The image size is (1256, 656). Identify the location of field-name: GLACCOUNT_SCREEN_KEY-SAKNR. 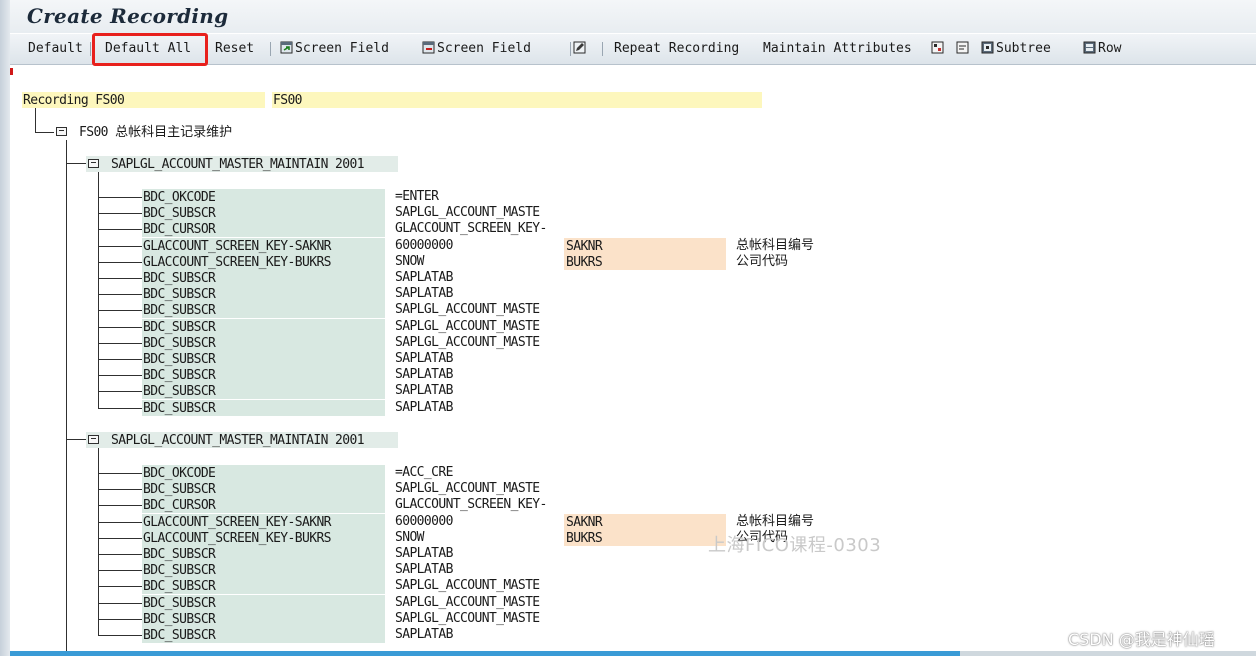
(237, 246).